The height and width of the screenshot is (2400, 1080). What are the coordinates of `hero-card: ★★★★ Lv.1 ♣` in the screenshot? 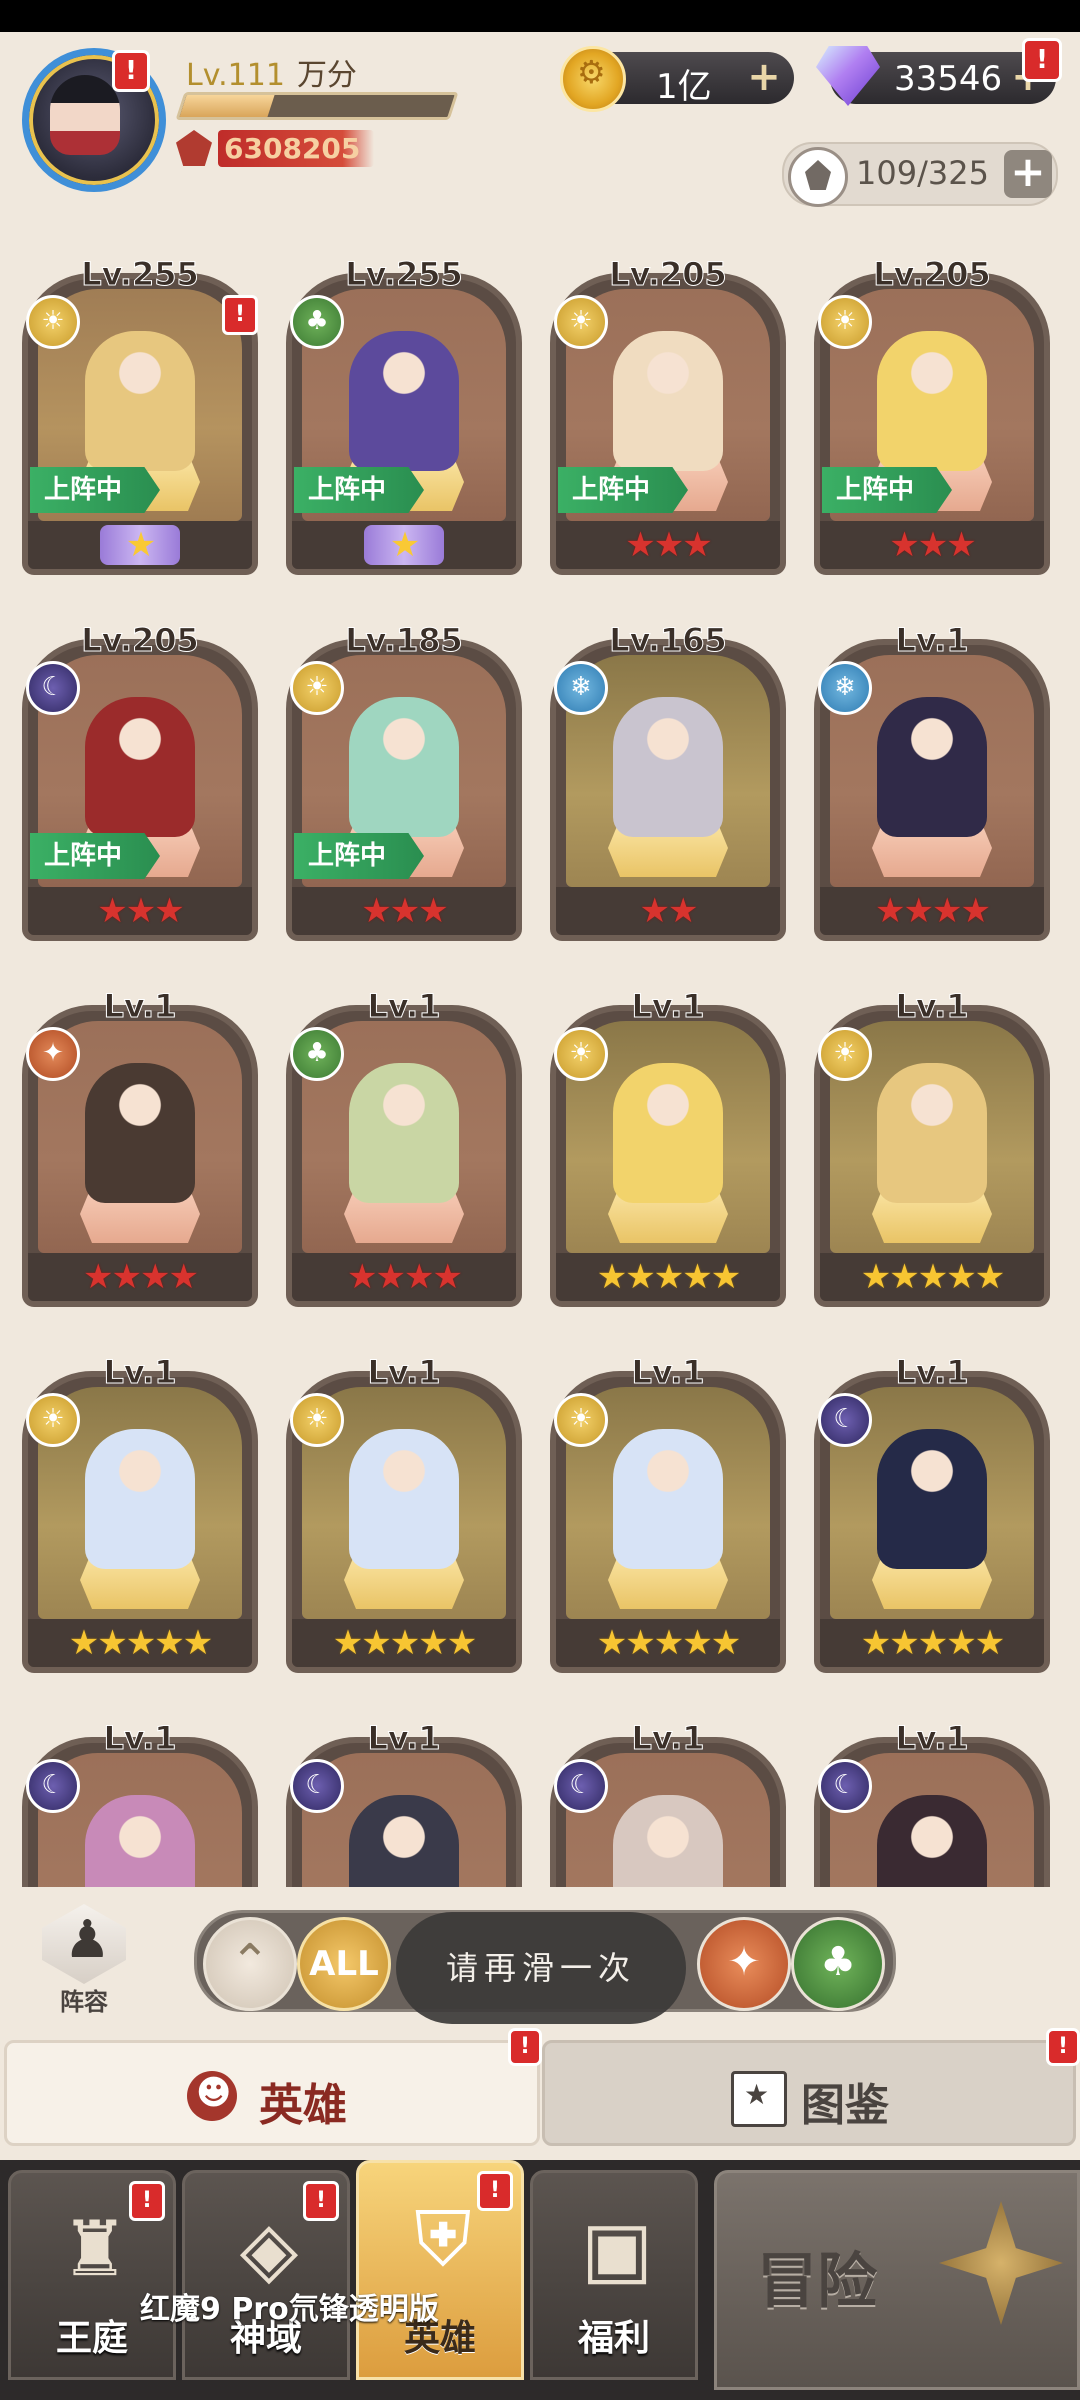 It's located at (404, 1147).